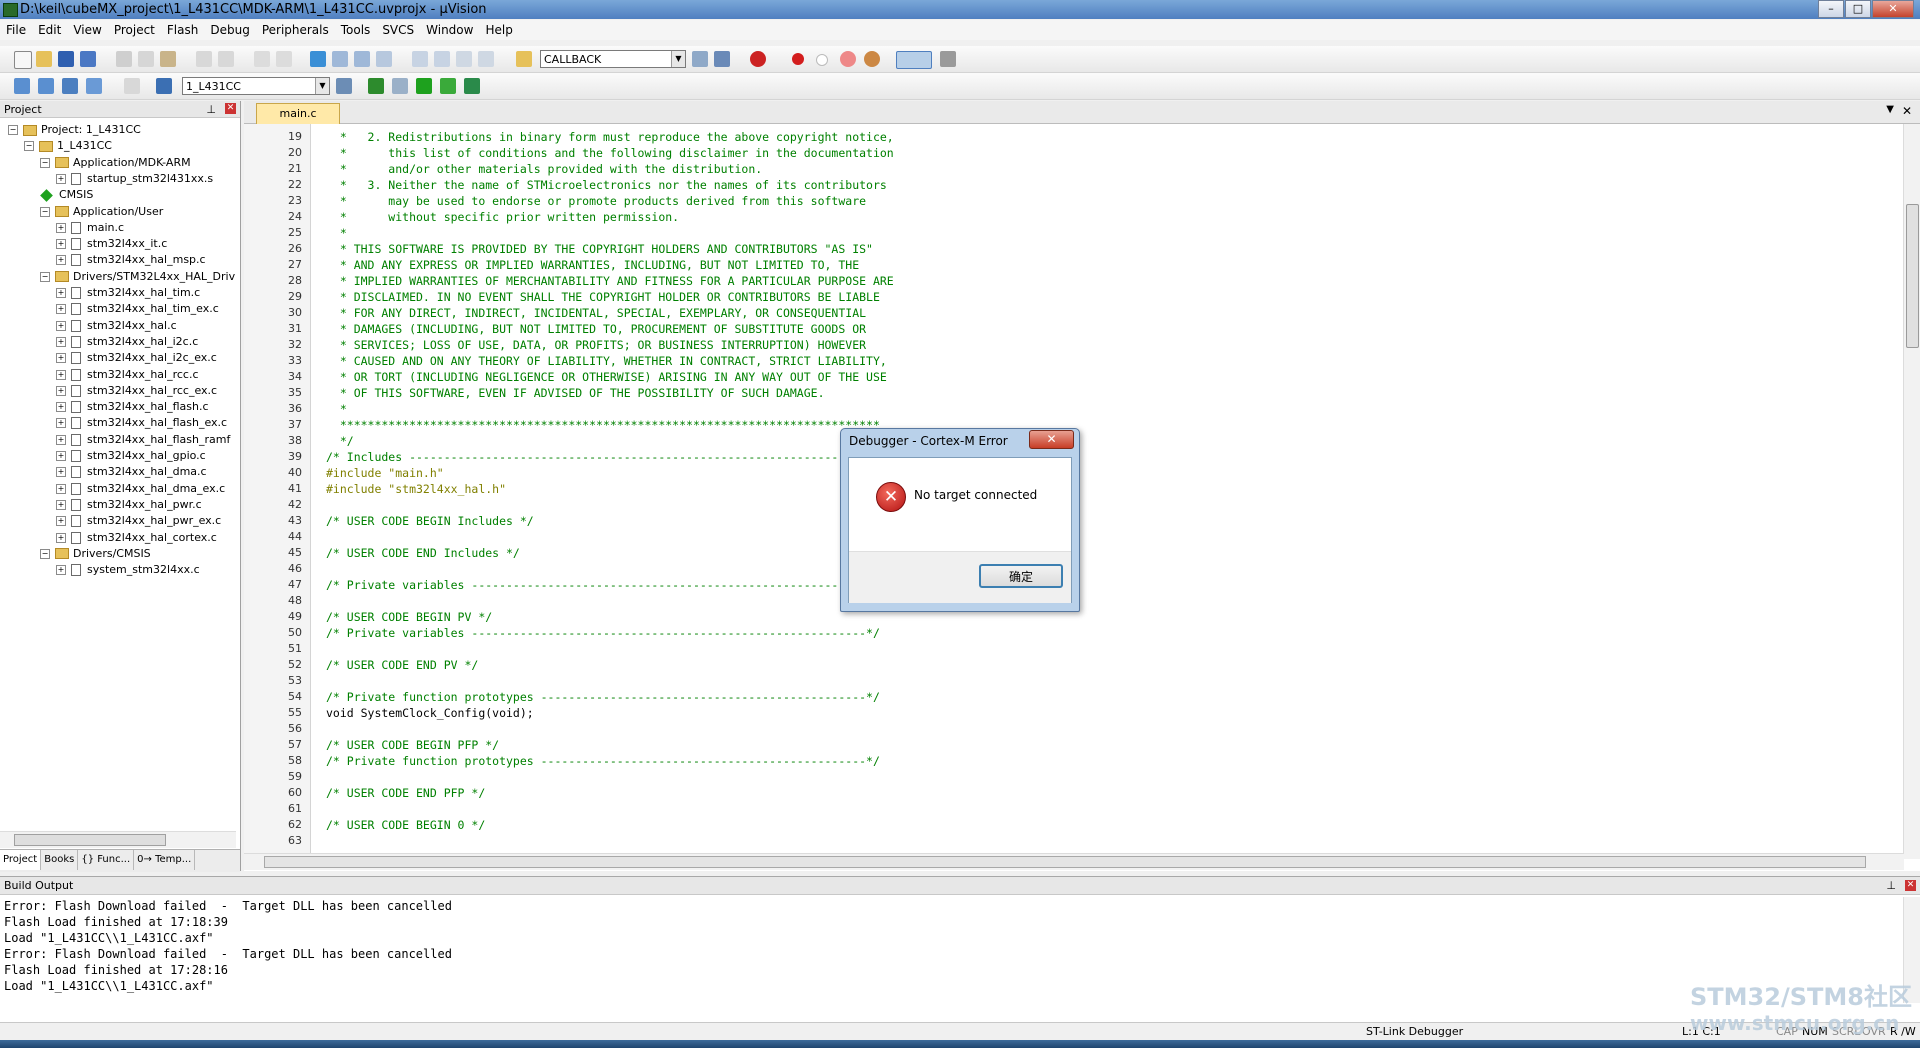 This screenshot has width=1920, height=1048. What do you see at coordinates (132, 407) in the screenshot?
I see `tree-item: + stm32l4xx_hal_flash.c` at bounding box center [132, 407].